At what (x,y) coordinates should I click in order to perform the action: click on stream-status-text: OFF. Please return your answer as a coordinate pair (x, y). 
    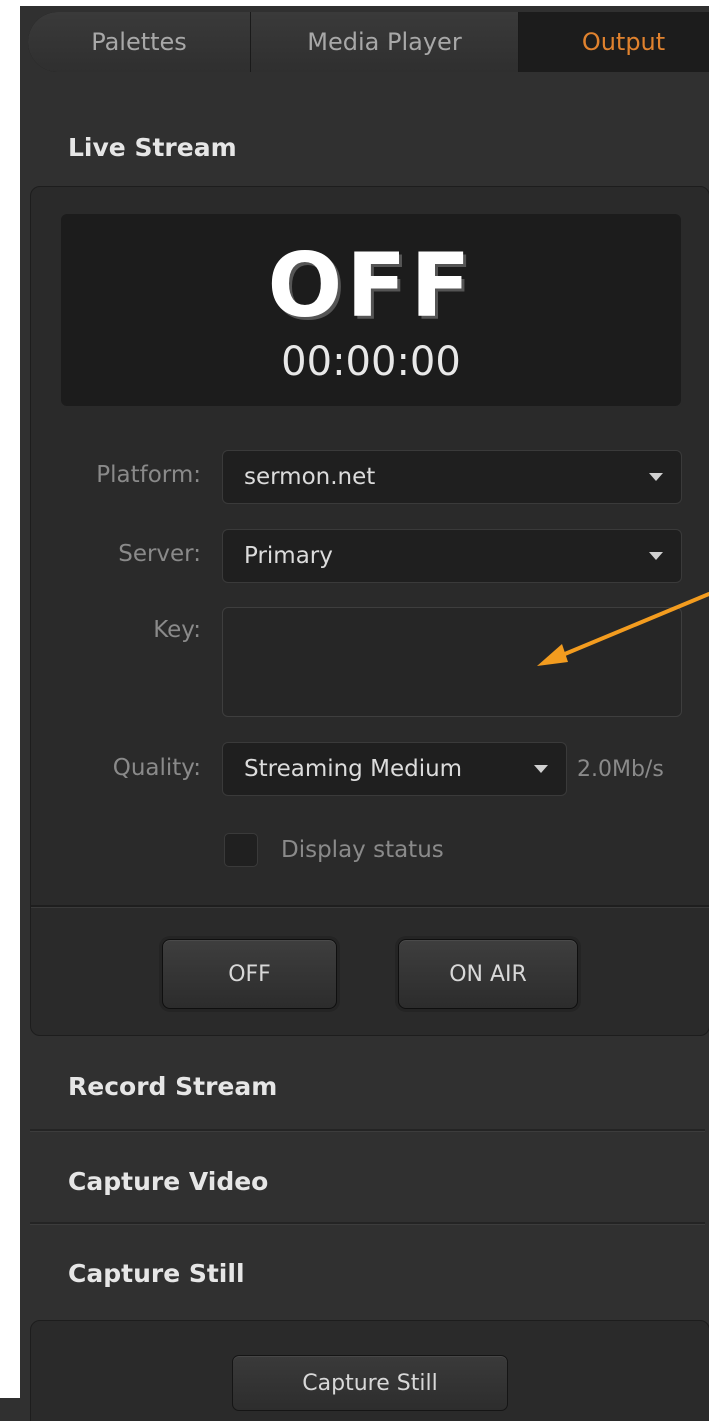
    Looking at the image, I should click on (371, 285).